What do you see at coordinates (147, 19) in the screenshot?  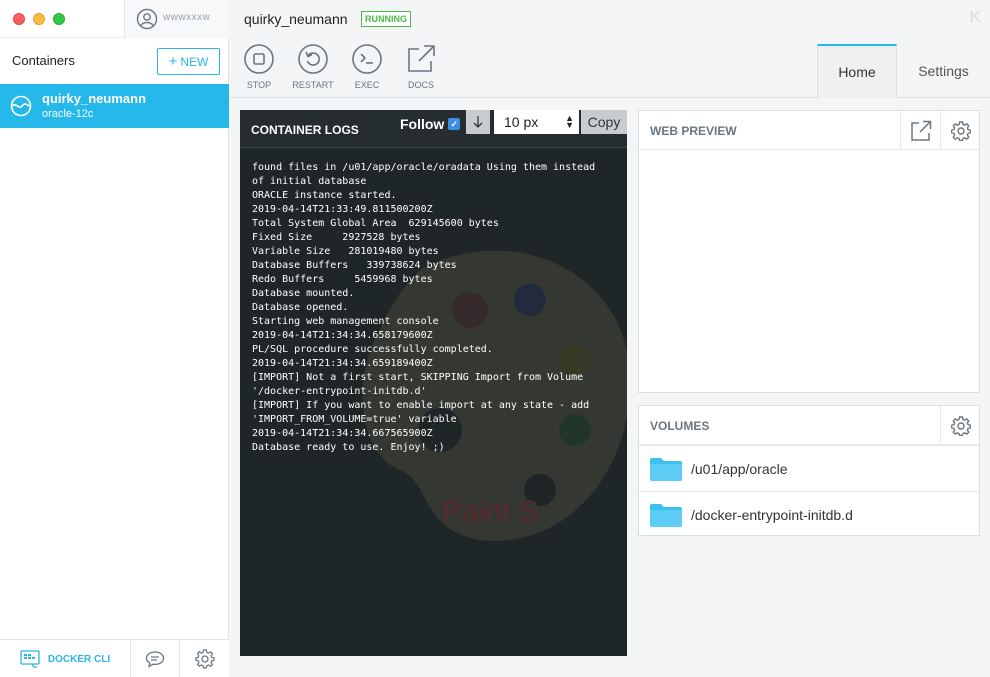 I see `user-avatar-icon` at bounding box center [147, 19].